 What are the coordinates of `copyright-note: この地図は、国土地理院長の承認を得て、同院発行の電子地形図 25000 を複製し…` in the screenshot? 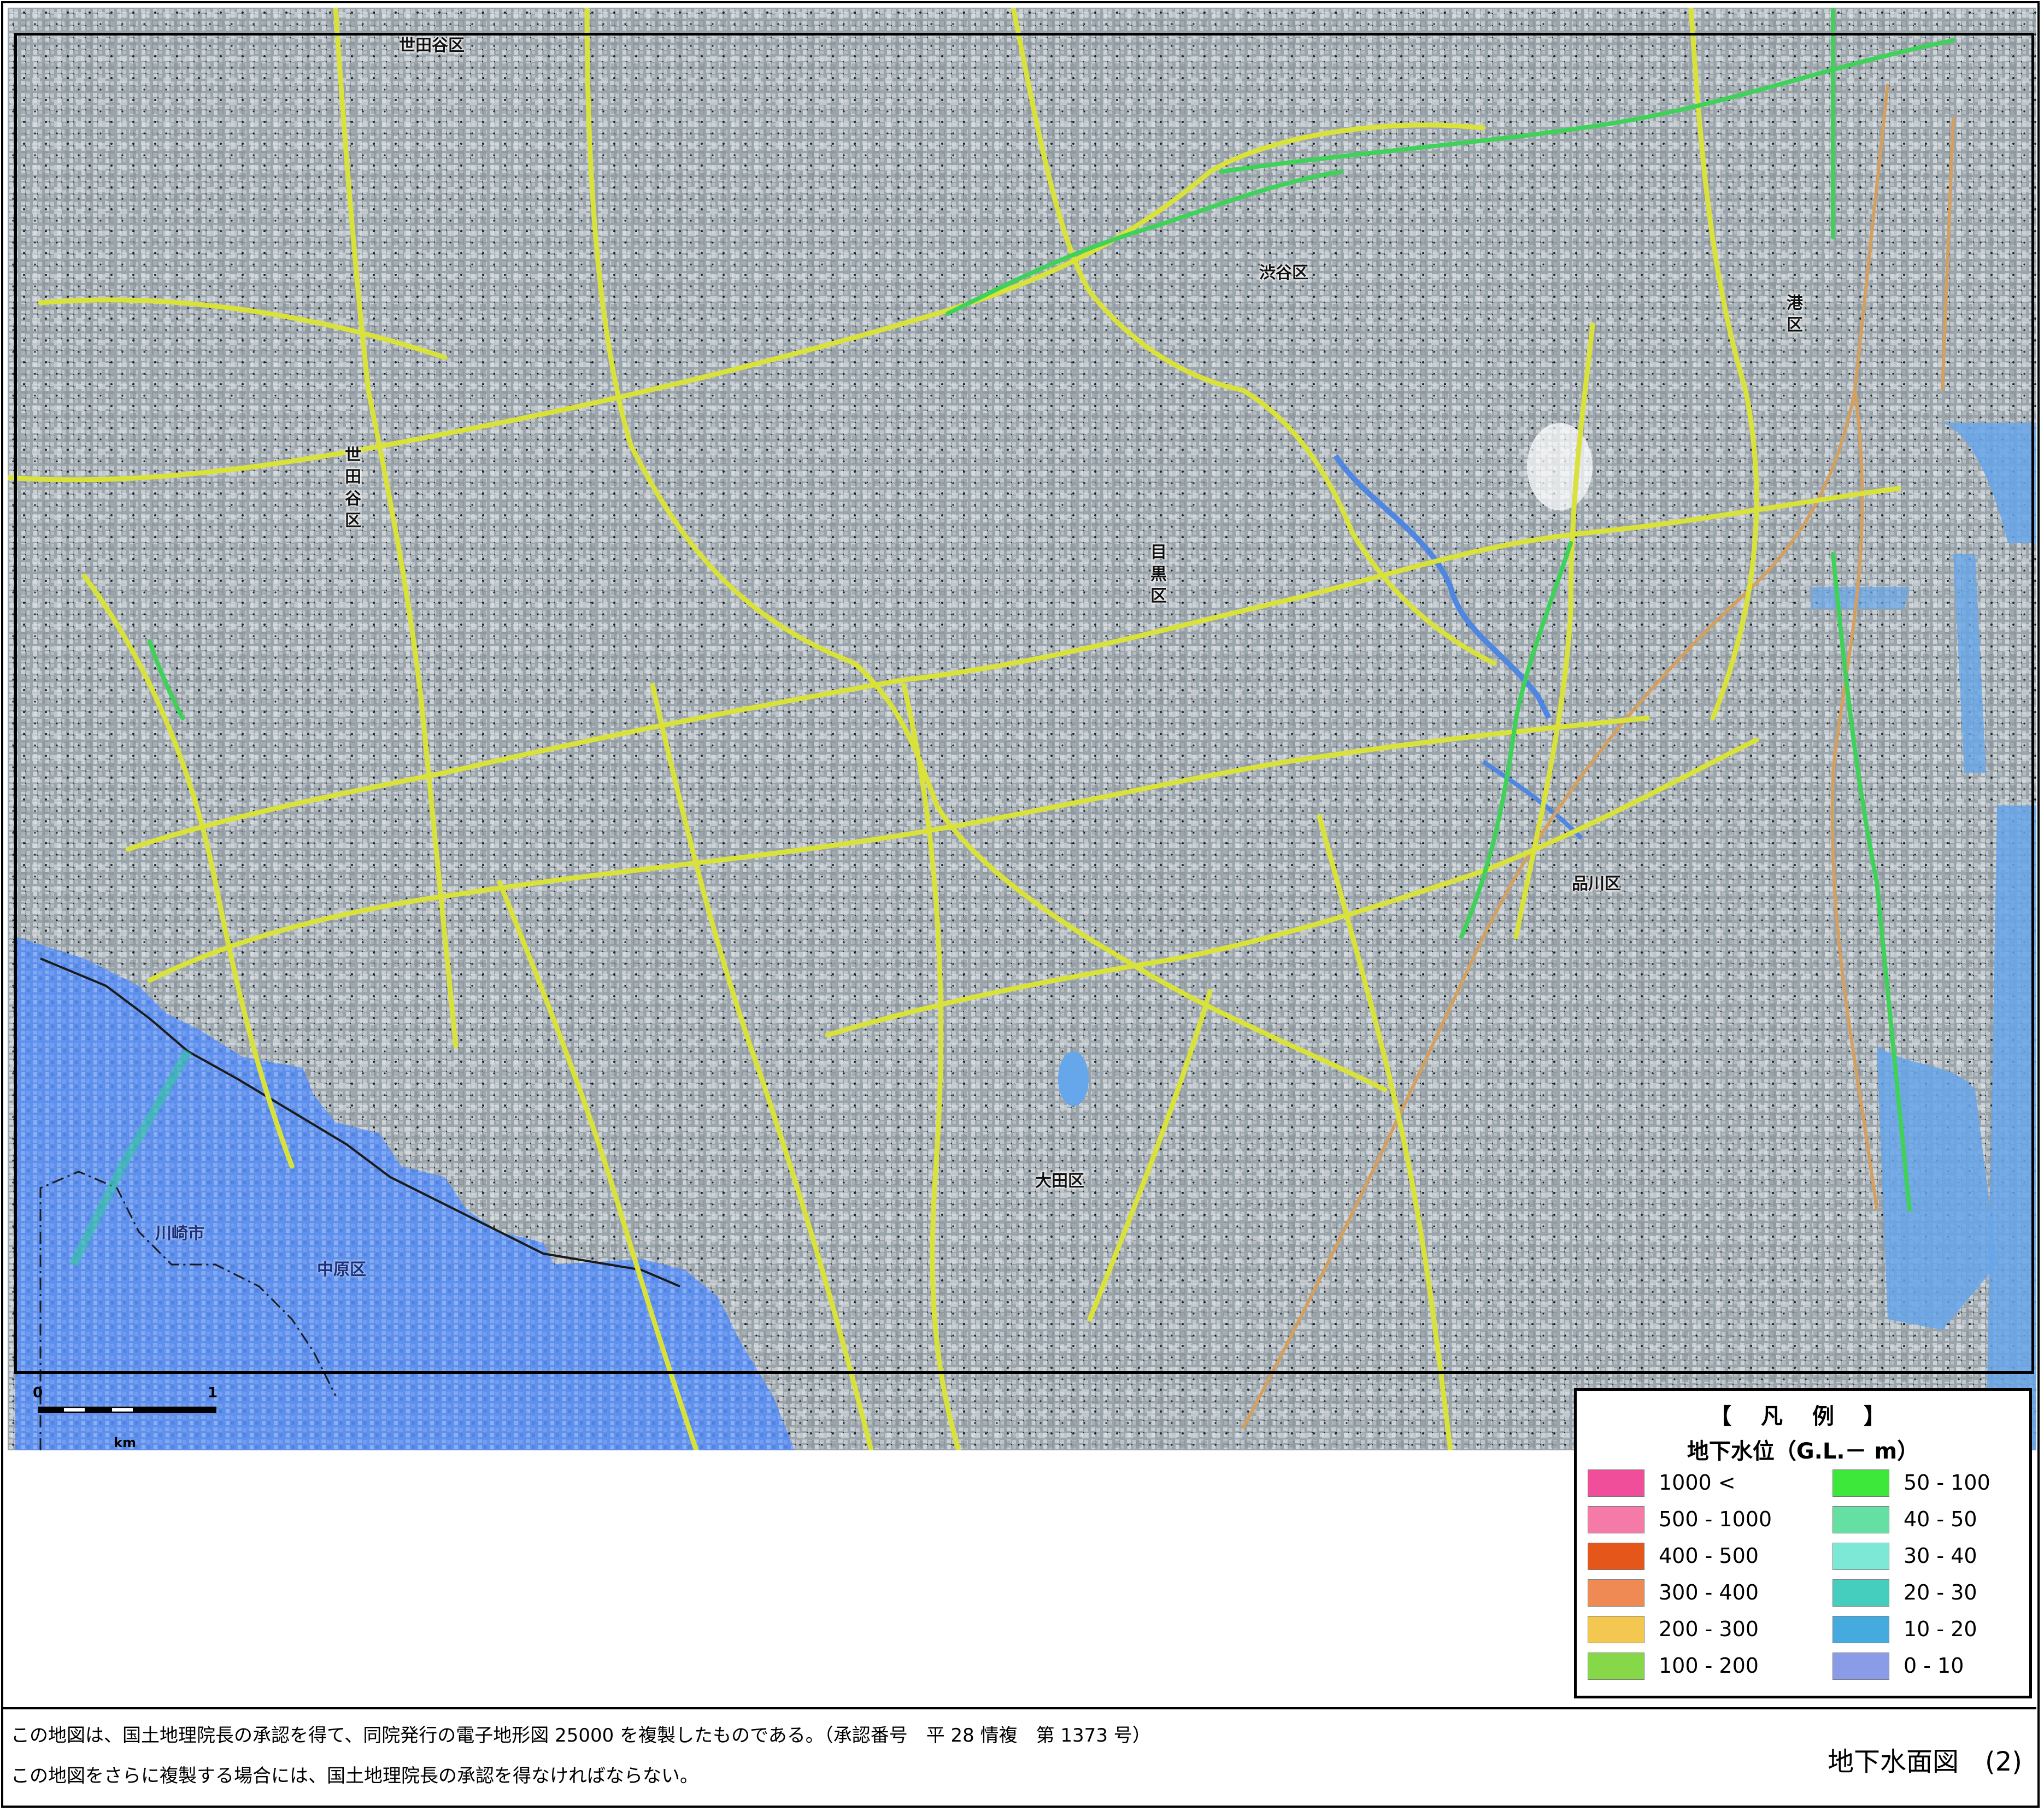 It's located at (581, 1736).